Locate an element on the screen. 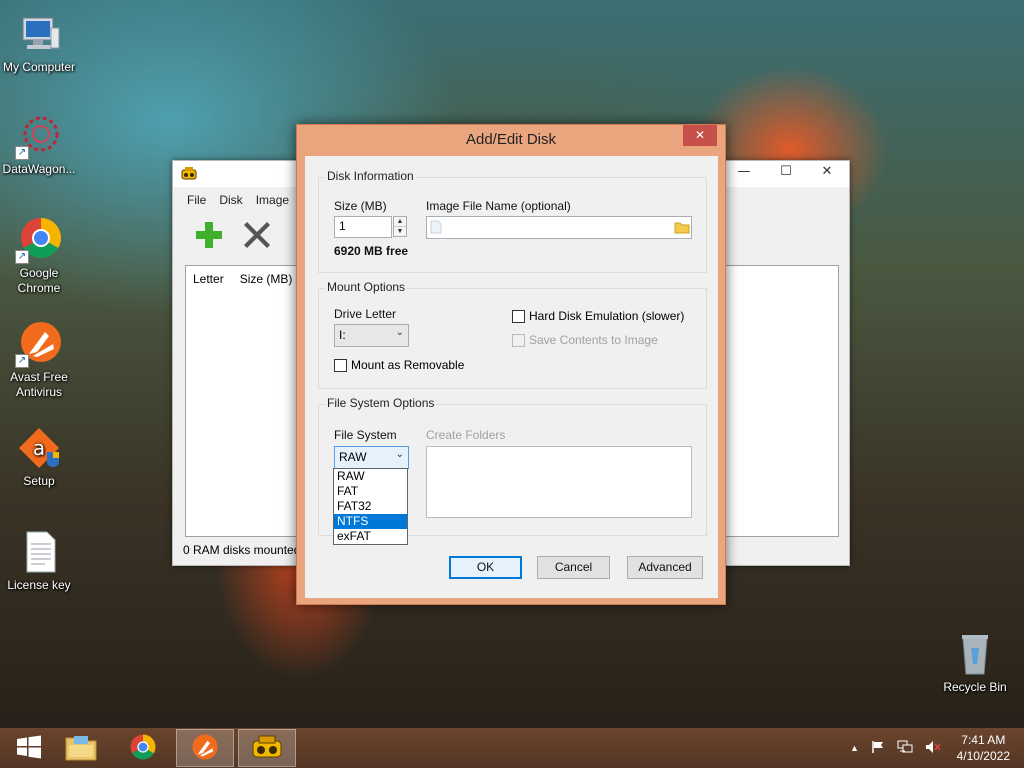 This screenshot has height=768, width=1024. size-spinner: ▲ ▼ is located at coordinates (400, 226).